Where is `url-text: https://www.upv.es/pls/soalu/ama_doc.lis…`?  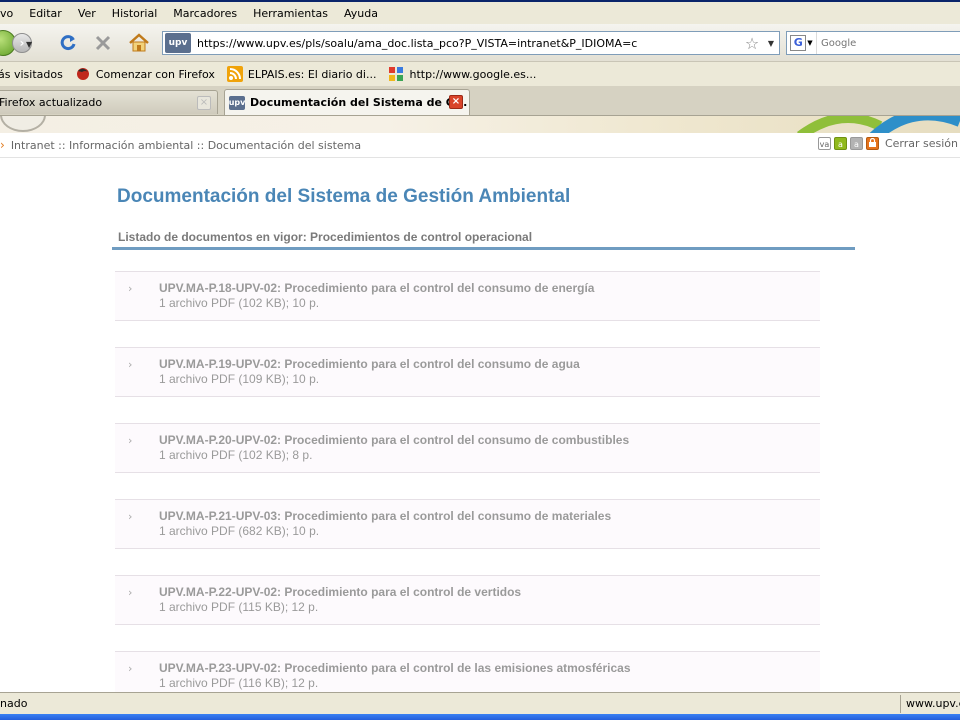
url-text: https://www.upv.es/pls/soalu/ama_doc.lis… is located at coordinates (469, 43).